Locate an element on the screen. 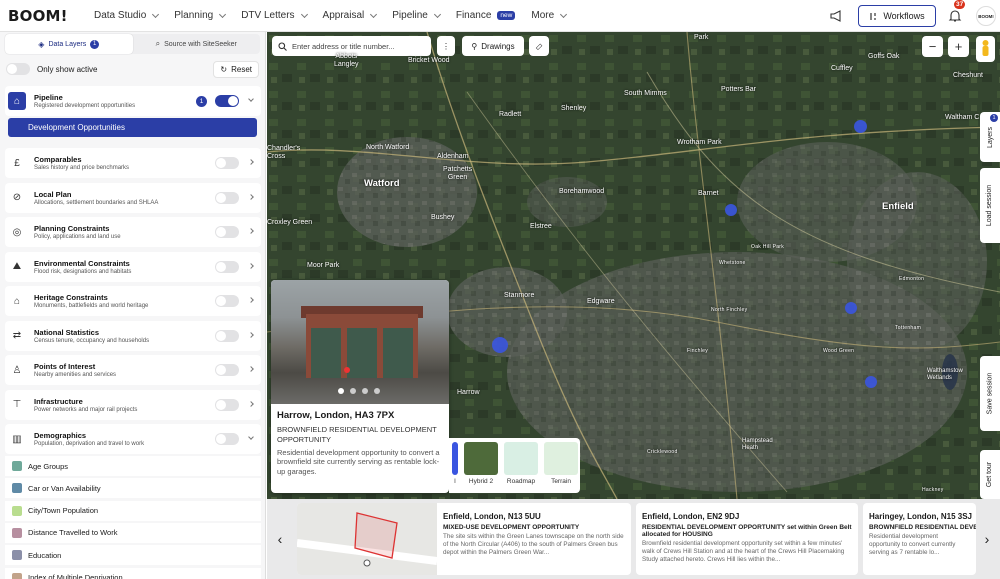  layer-icon: ⌂ is located at coordinates (17, 301).